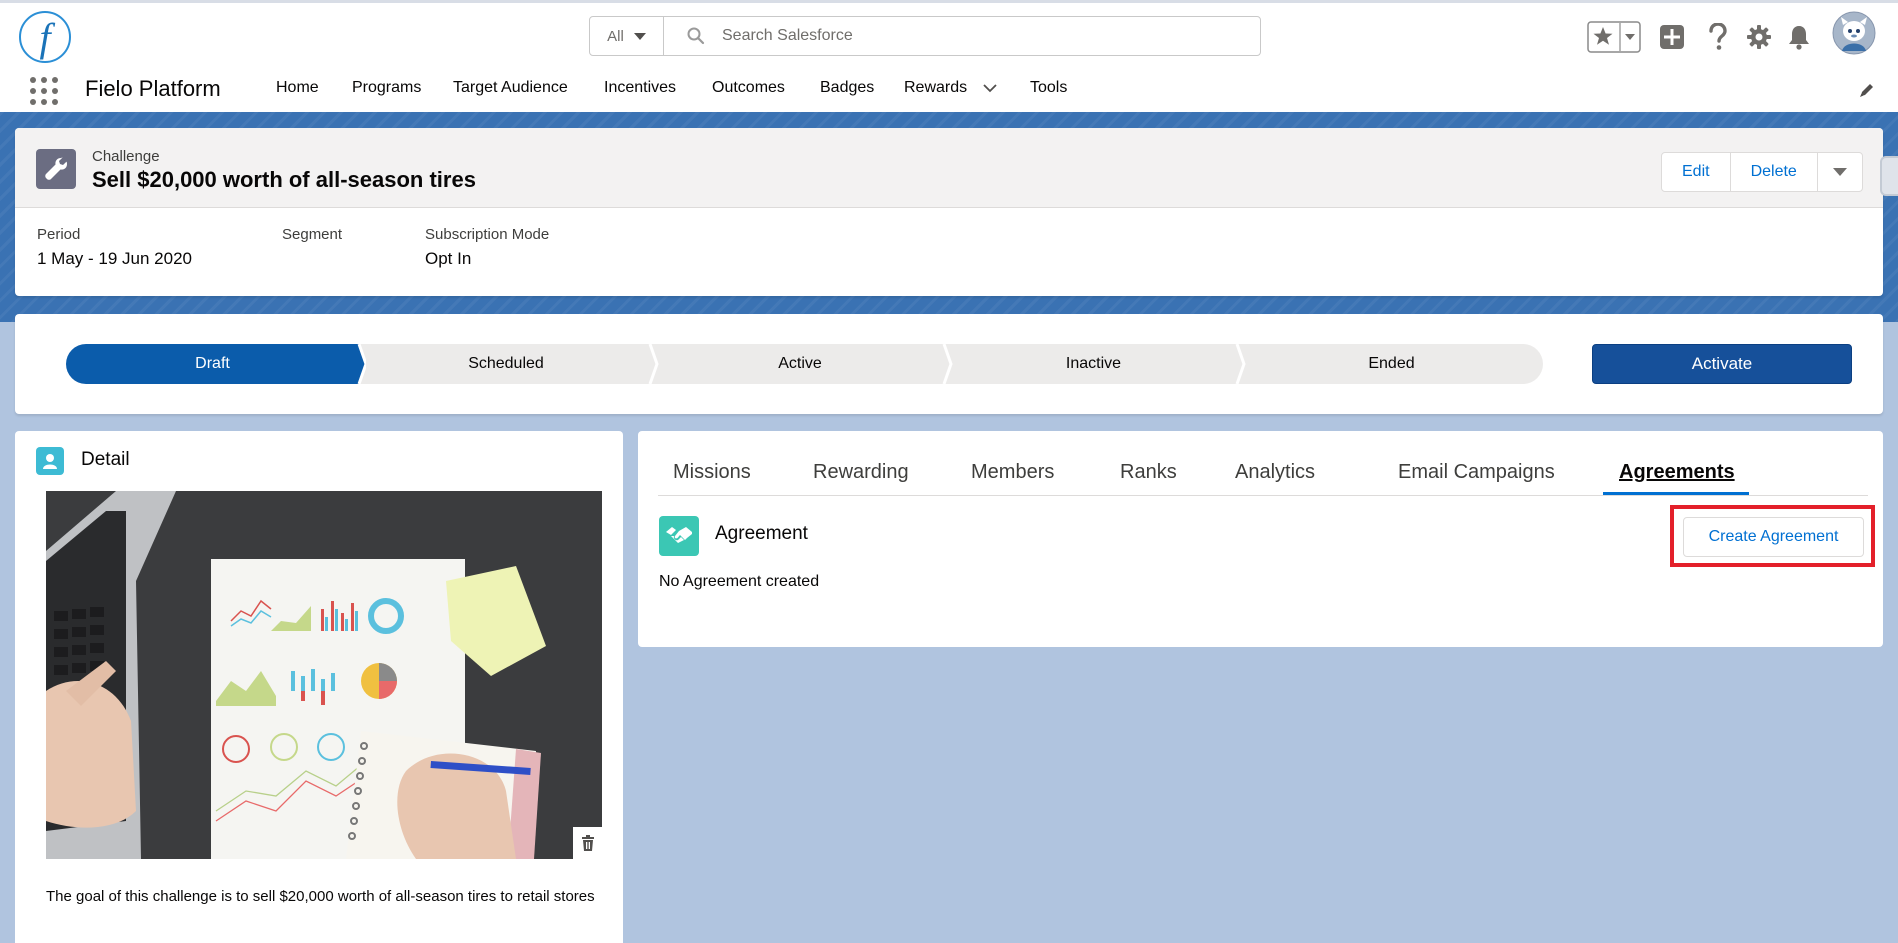 This screenshot has width=1898, height=943. I want to click on notifications-button, so click(1799, 37).